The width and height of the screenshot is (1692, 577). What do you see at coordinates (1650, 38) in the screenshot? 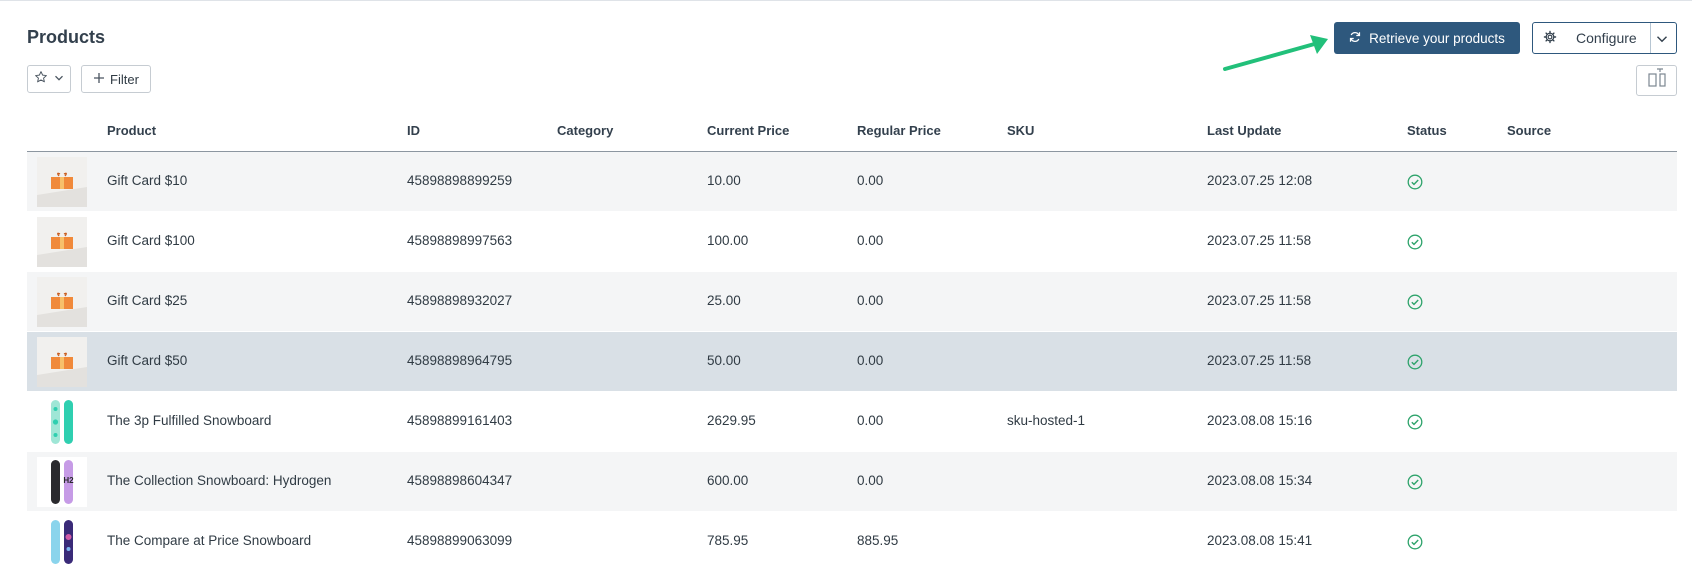
I see `configure-divider` at bounding box center [1650, 38].